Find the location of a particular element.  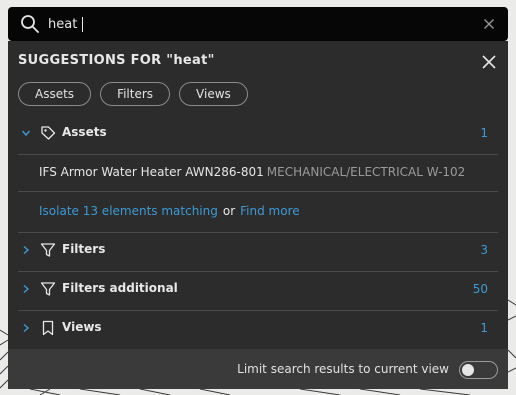

search-input is located at coordinates (258, 24).